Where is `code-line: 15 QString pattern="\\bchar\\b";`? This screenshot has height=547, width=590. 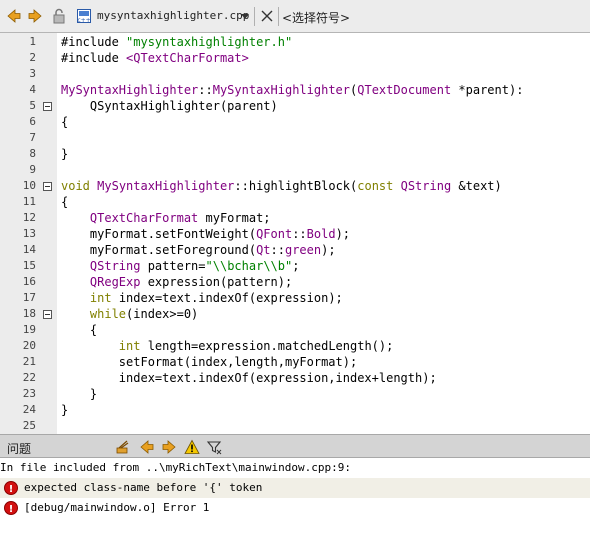 code-line: 15 QString pattern="\\bchar\\b"; is located at coordinates (295, 266).